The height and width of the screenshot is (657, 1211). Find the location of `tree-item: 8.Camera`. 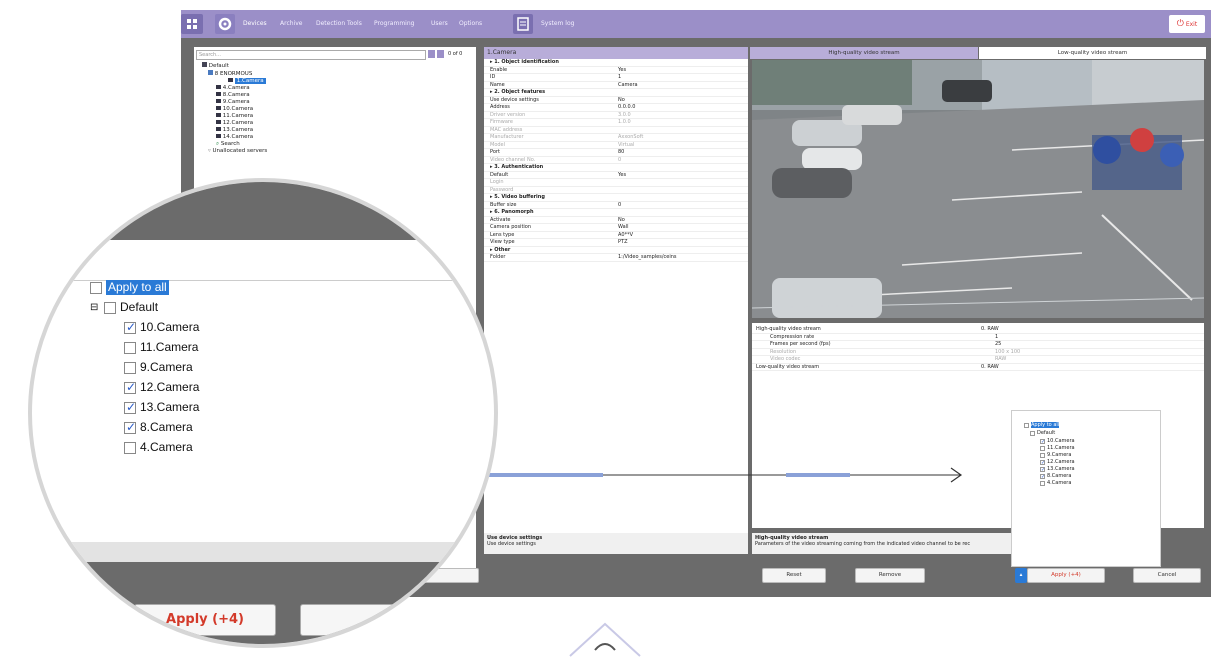

tree-item: 8.Camera is located at coordinates (232, 95).